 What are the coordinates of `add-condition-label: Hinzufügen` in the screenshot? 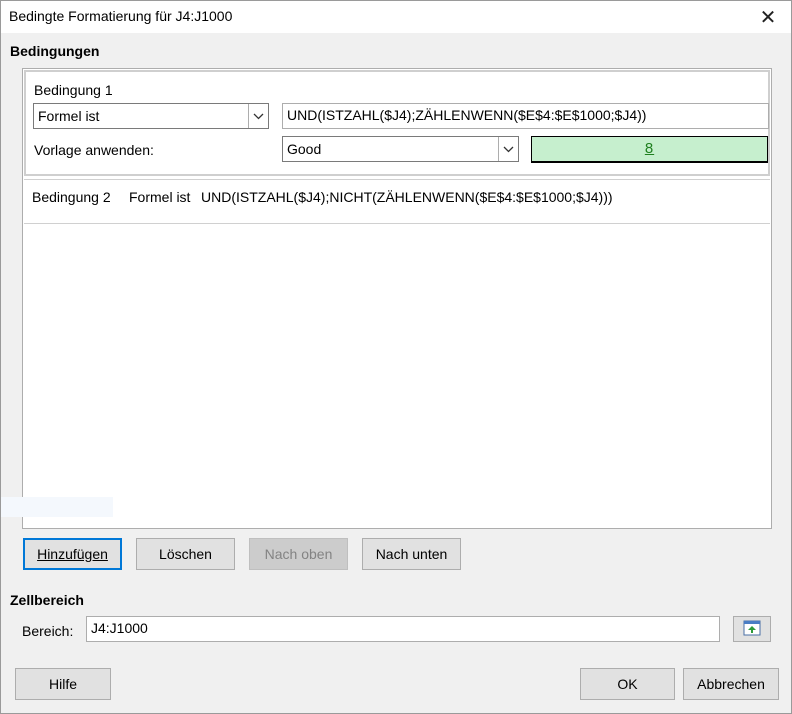 It's located at (72, 554).